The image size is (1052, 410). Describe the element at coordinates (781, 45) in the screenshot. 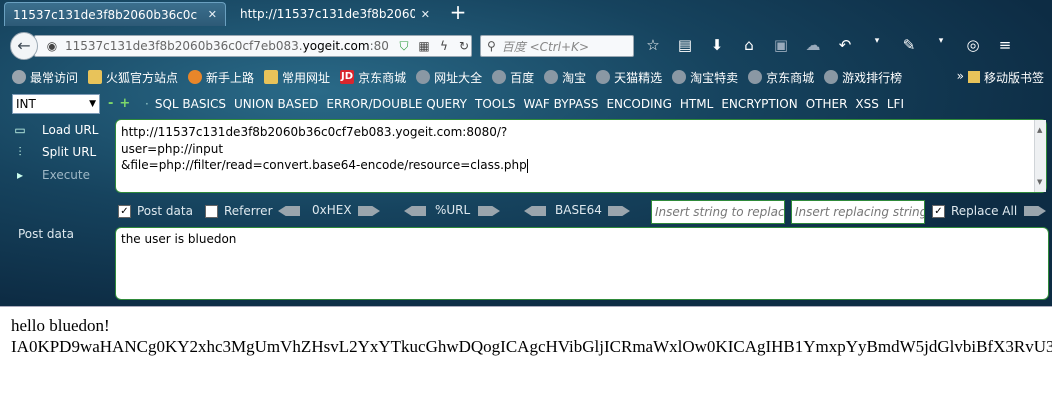

I see `extension-icon: ▣` at that location.